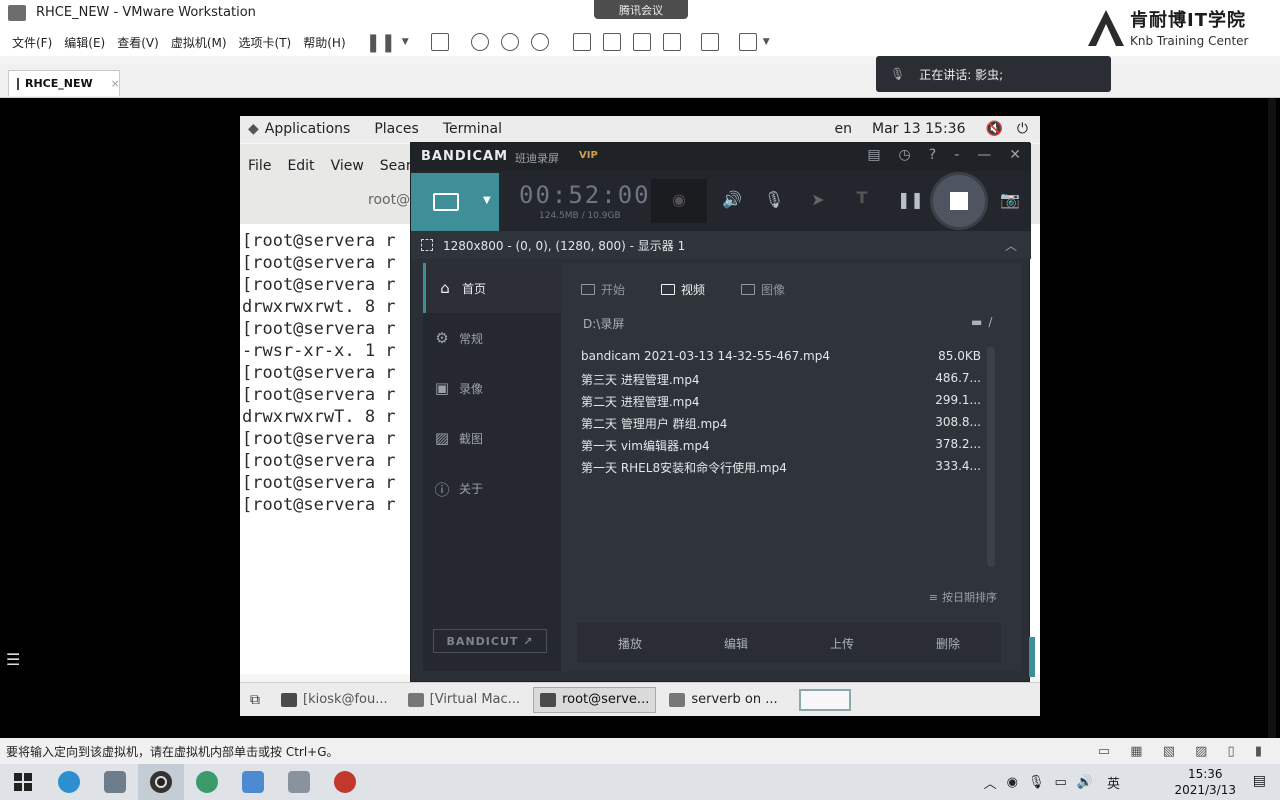 Image resolution: width=1280 pixels, height=800 pixels. Describe the element at coordinates (439, 42) in the screenshot. I see `send-keys-icon` at that location.